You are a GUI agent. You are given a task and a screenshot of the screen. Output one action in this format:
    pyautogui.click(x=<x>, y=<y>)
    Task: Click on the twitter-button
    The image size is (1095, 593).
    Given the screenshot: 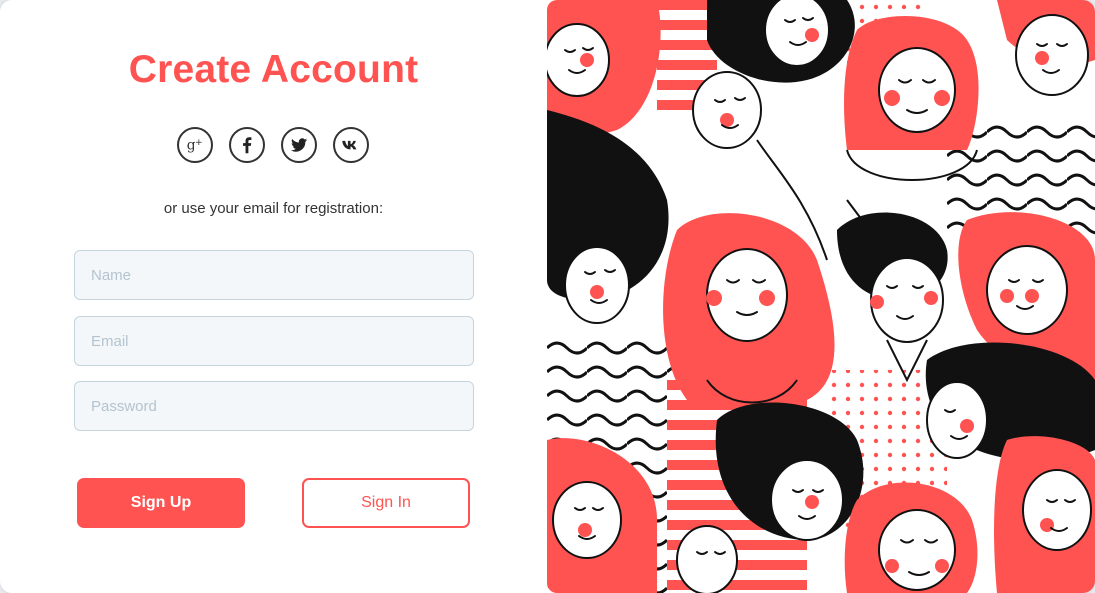 What is the action you would take?
    pyautogui.click(x=299, y=145)
    